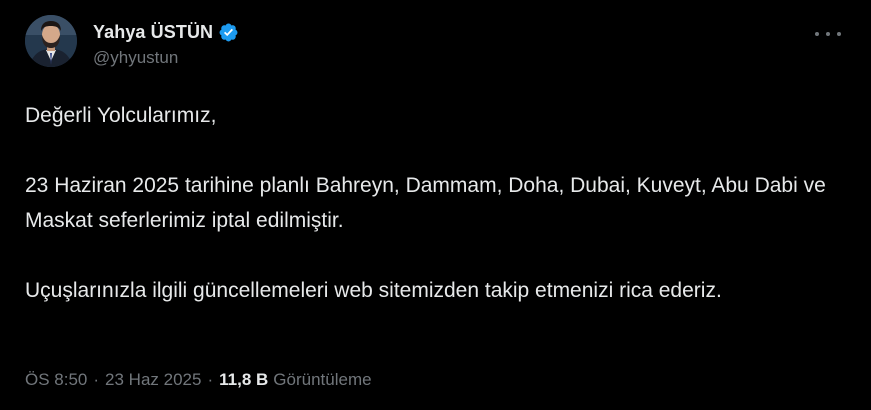 Image resolution: width=871 pixels, height=410 pixels. I want to click on views-label: Görüntüleme, so click(322, 380).